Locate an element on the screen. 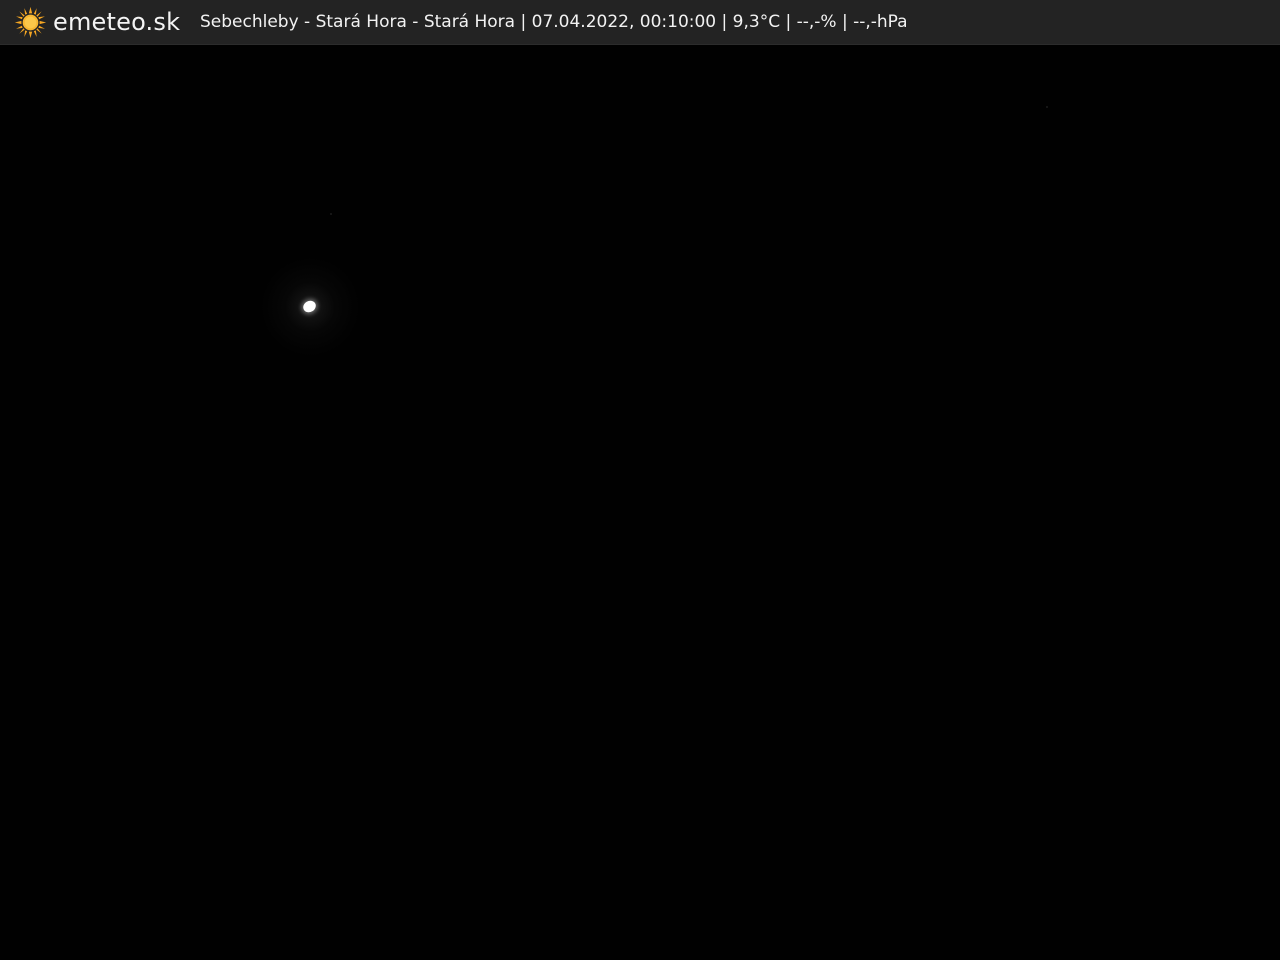 The image size is (1280, 960). emeteo-logo: emeteo.sk is located at coordinates (97, 22).